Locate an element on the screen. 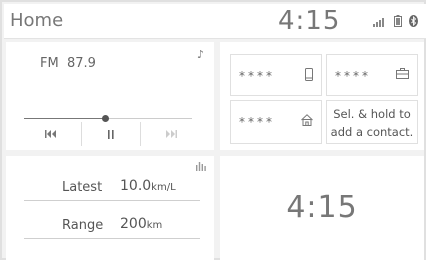 The width and height of the screenshot is (426, 260). range-value: 200km is located at coordinates (141, 224).